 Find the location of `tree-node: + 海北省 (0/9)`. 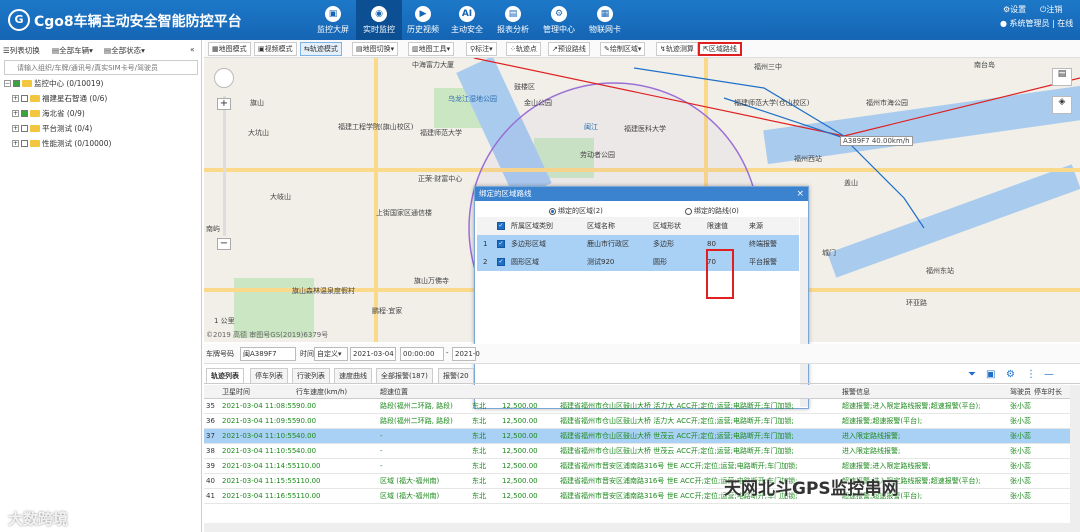

tree-node: + 海北省 (0/9) is located at coordinates (48, 113).